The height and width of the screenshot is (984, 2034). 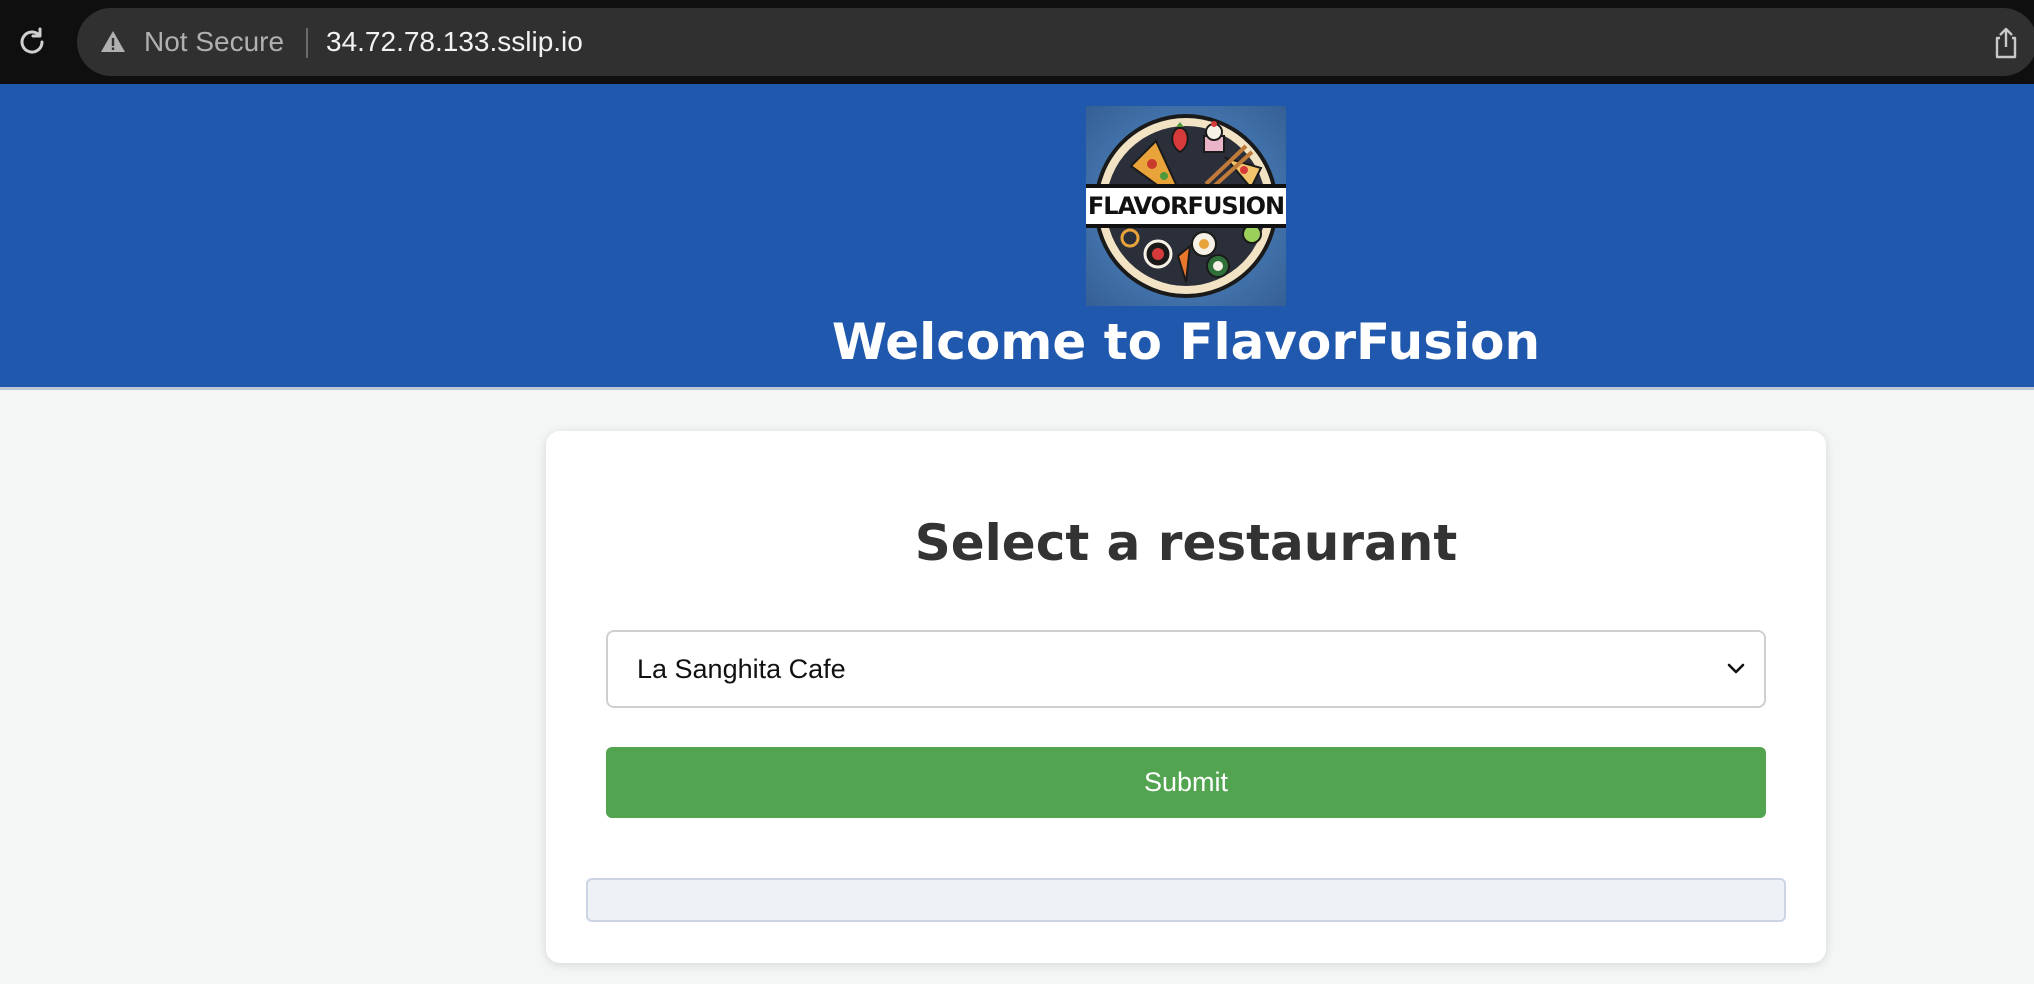 What do you see at coordinates (32, 42) in the screenshot?
I see `reload-icon` at bounding box center [32, 42].